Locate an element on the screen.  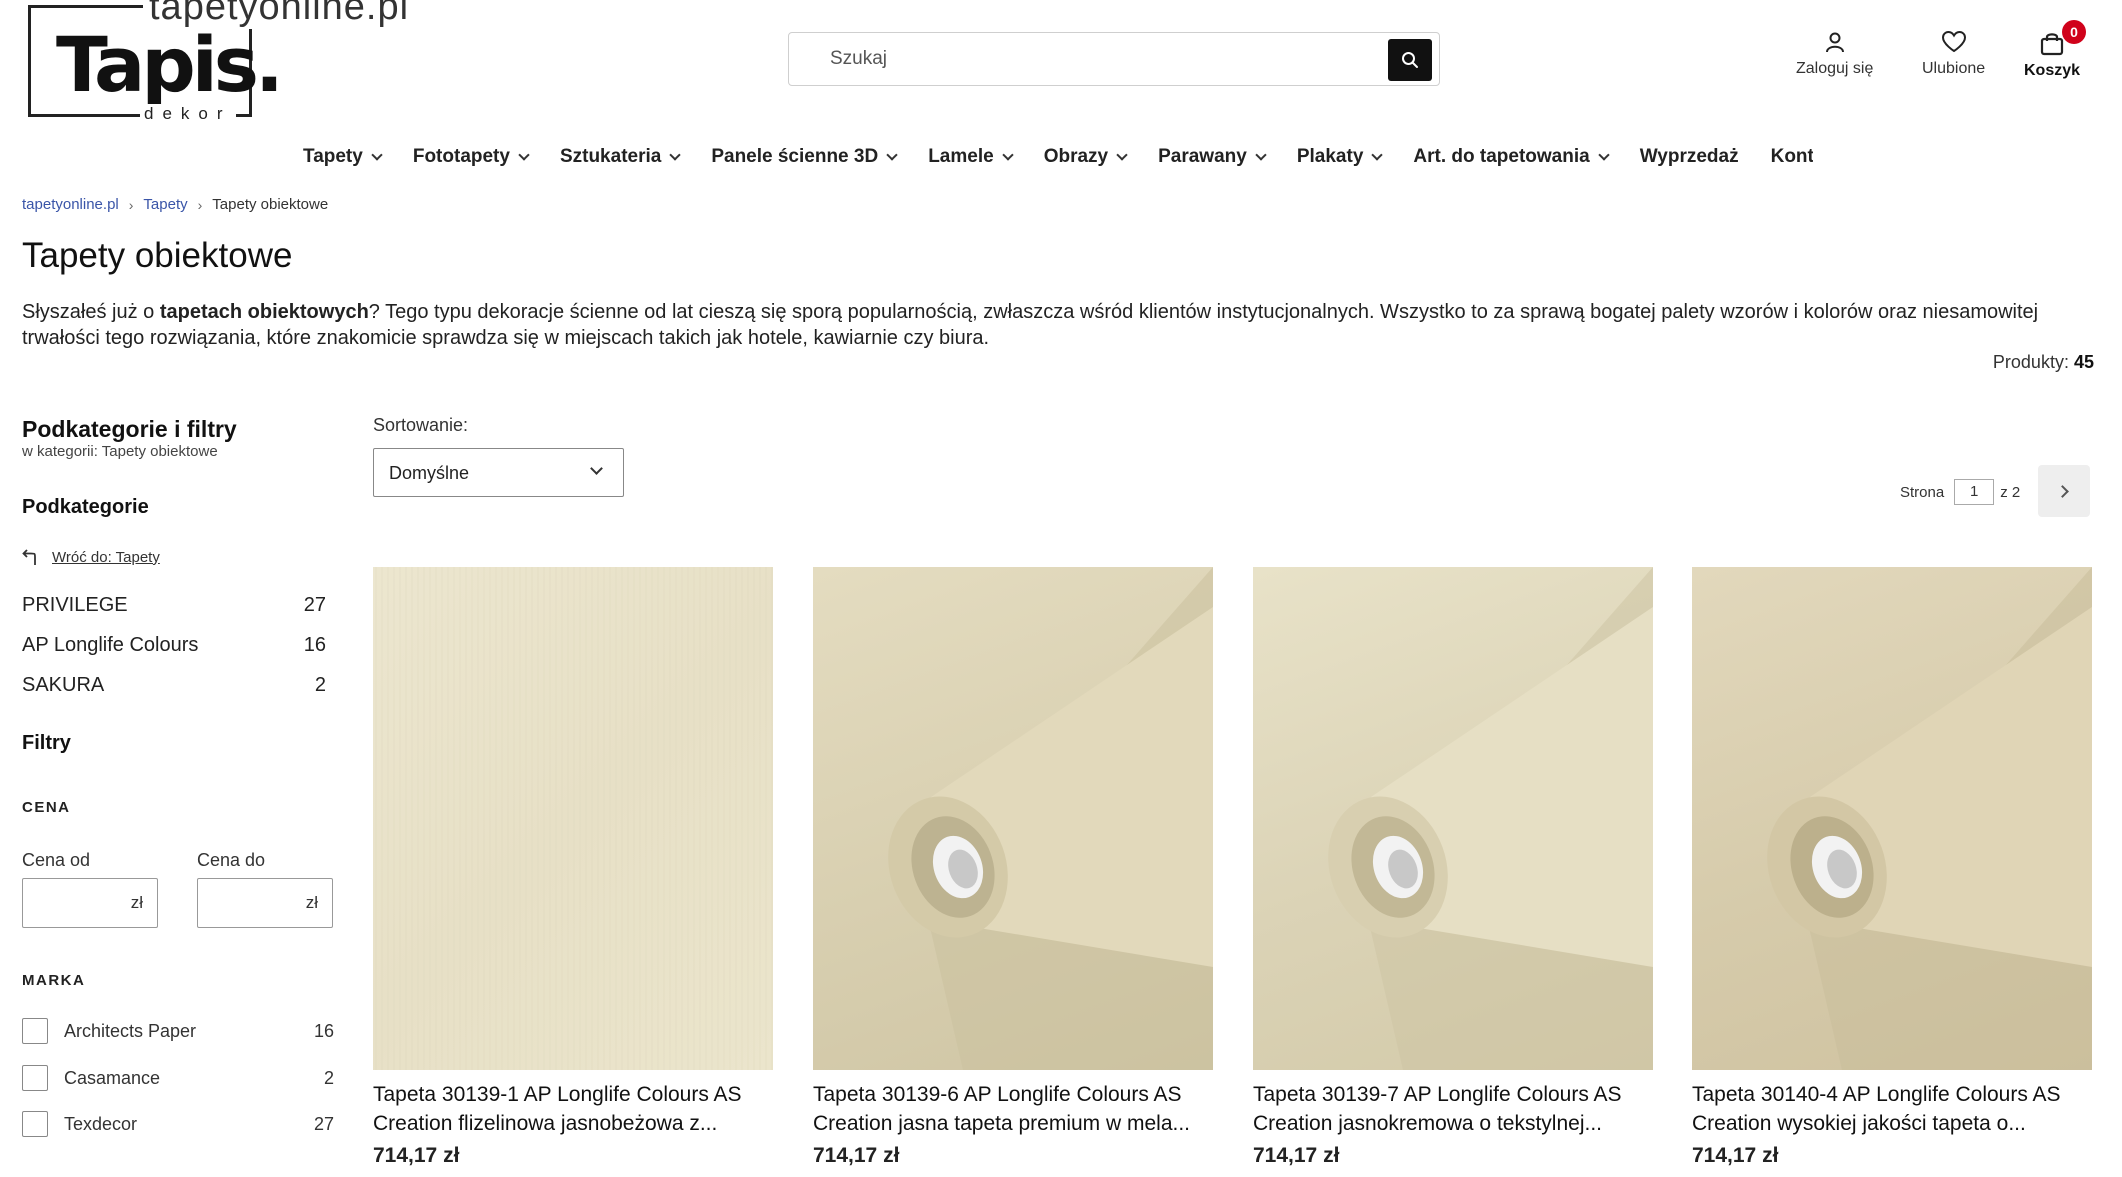
nav-item-obrazy: Obrazy is located at coordinates (1085, 157).